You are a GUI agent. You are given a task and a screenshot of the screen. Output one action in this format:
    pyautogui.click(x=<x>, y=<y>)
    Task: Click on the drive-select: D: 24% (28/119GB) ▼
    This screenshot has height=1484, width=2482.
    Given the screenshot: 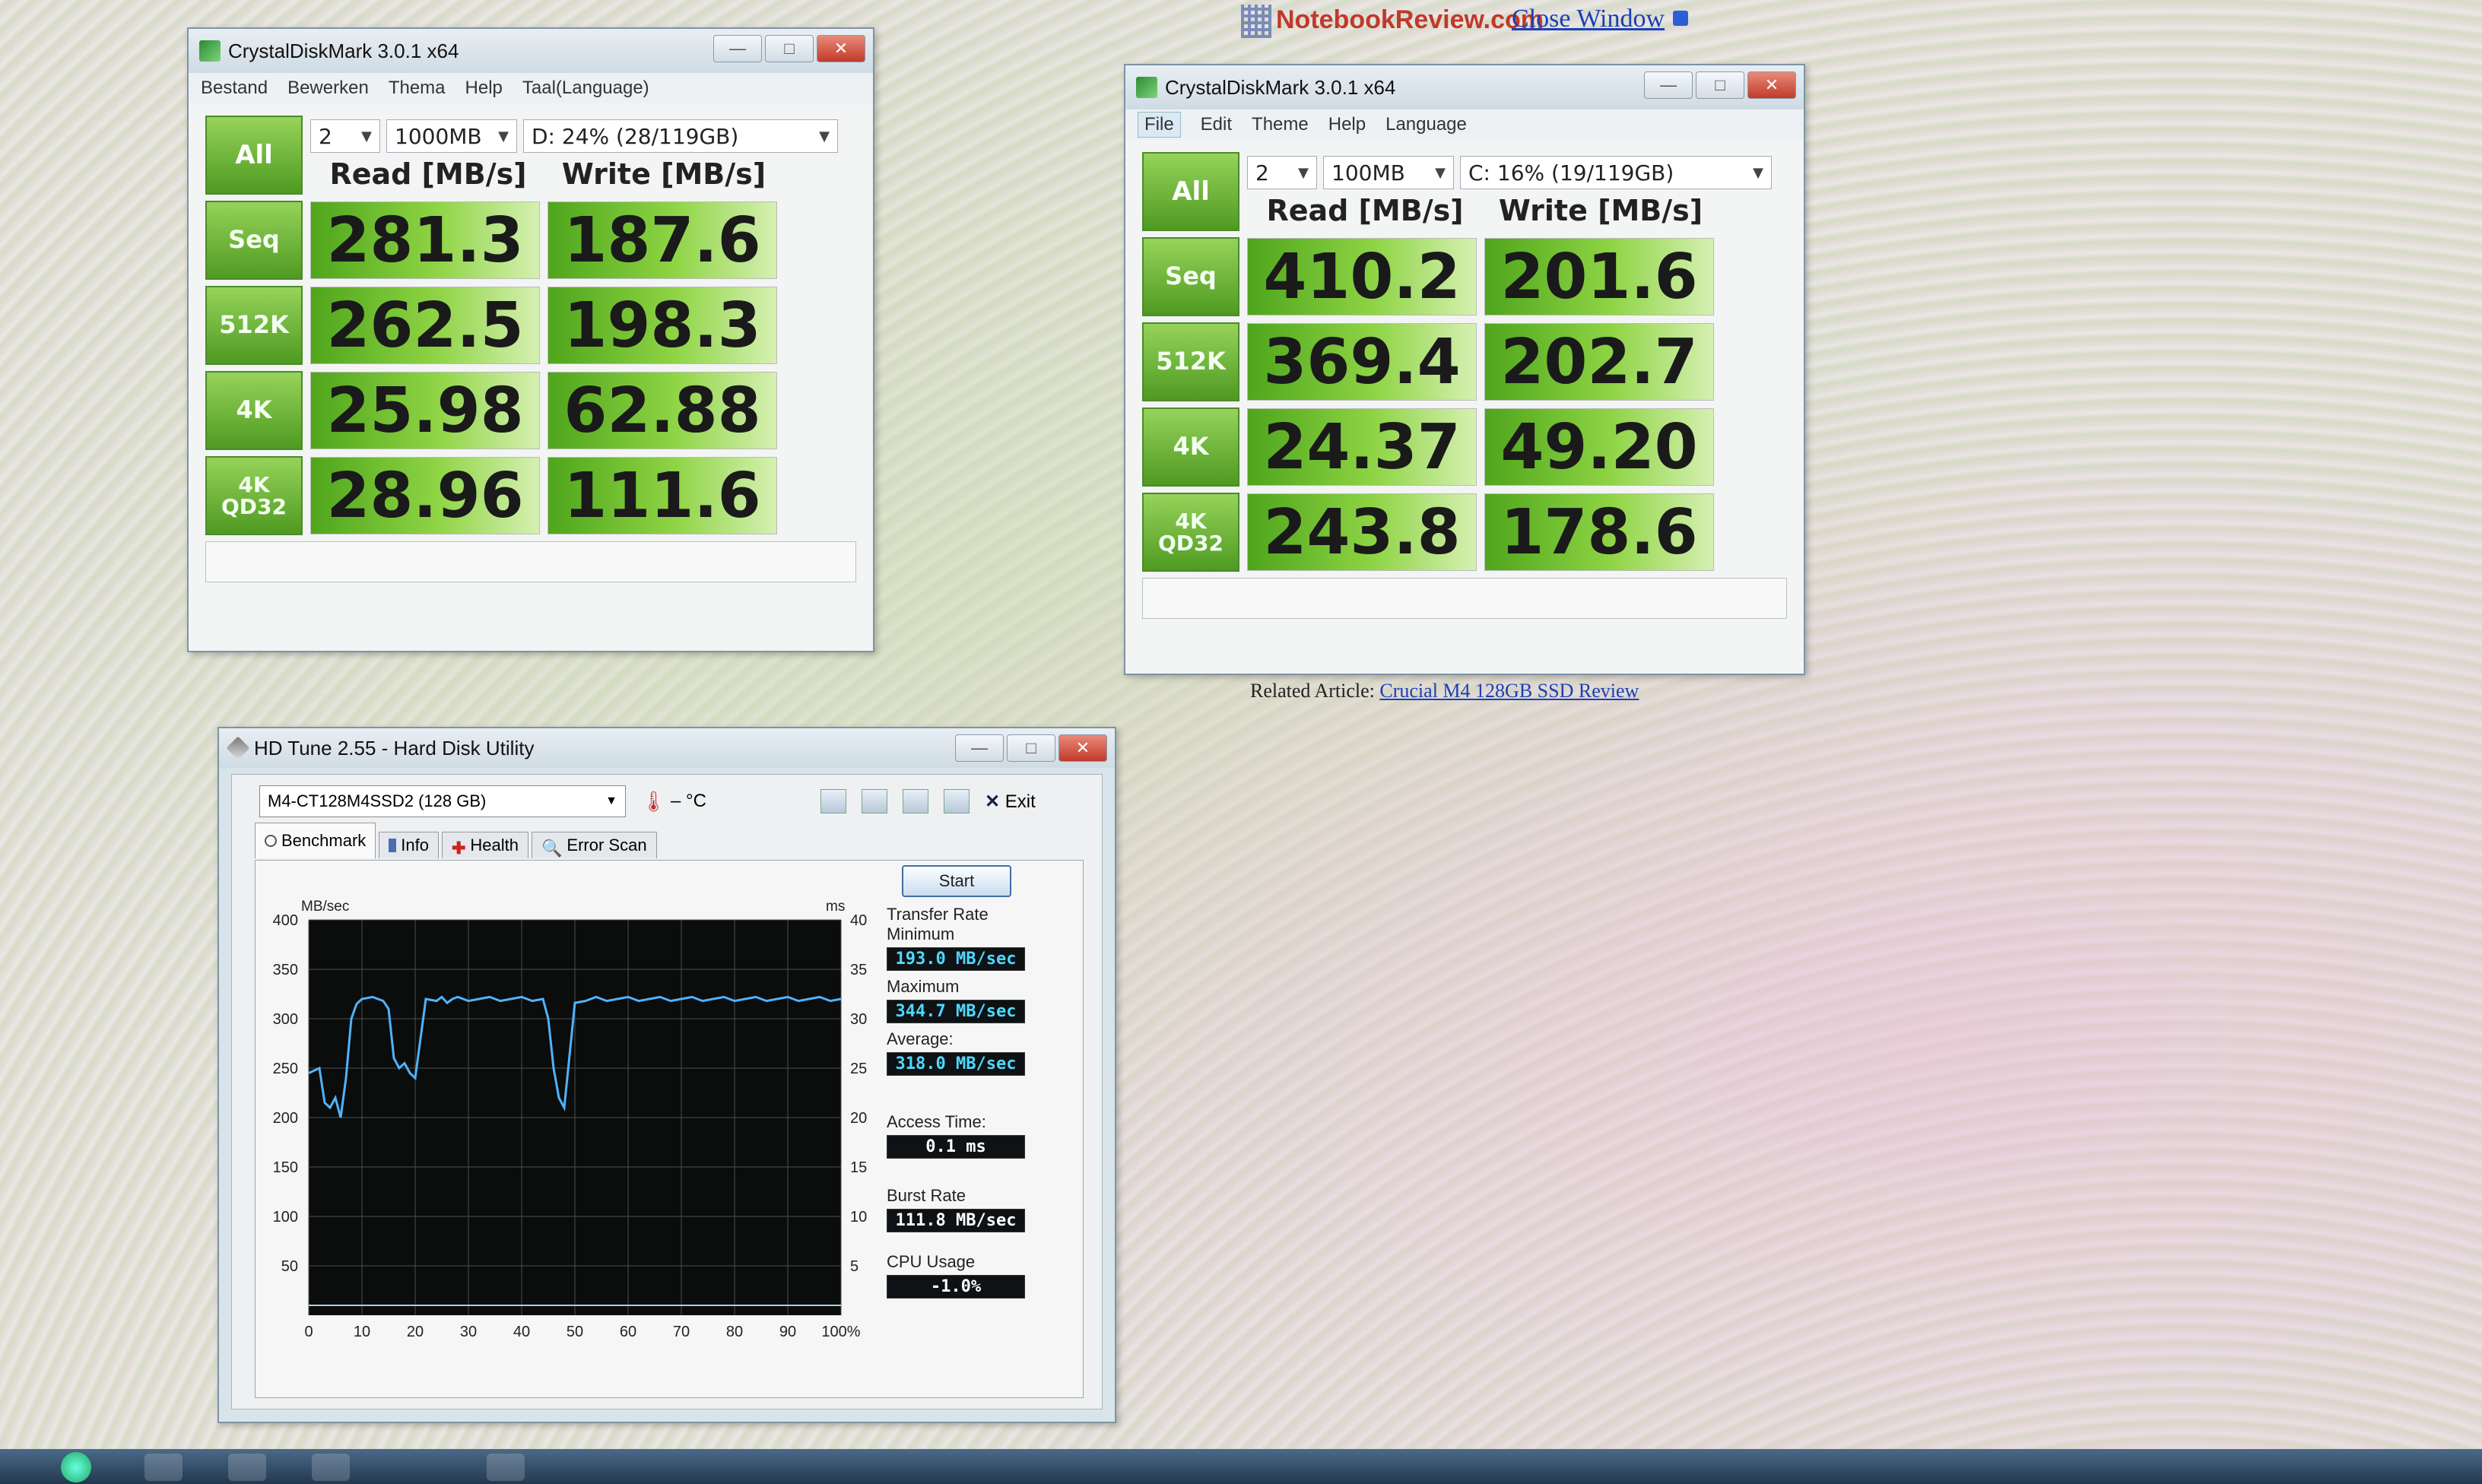 What is the action you would take?
    pyautogui.click(x=680, y=136)
    